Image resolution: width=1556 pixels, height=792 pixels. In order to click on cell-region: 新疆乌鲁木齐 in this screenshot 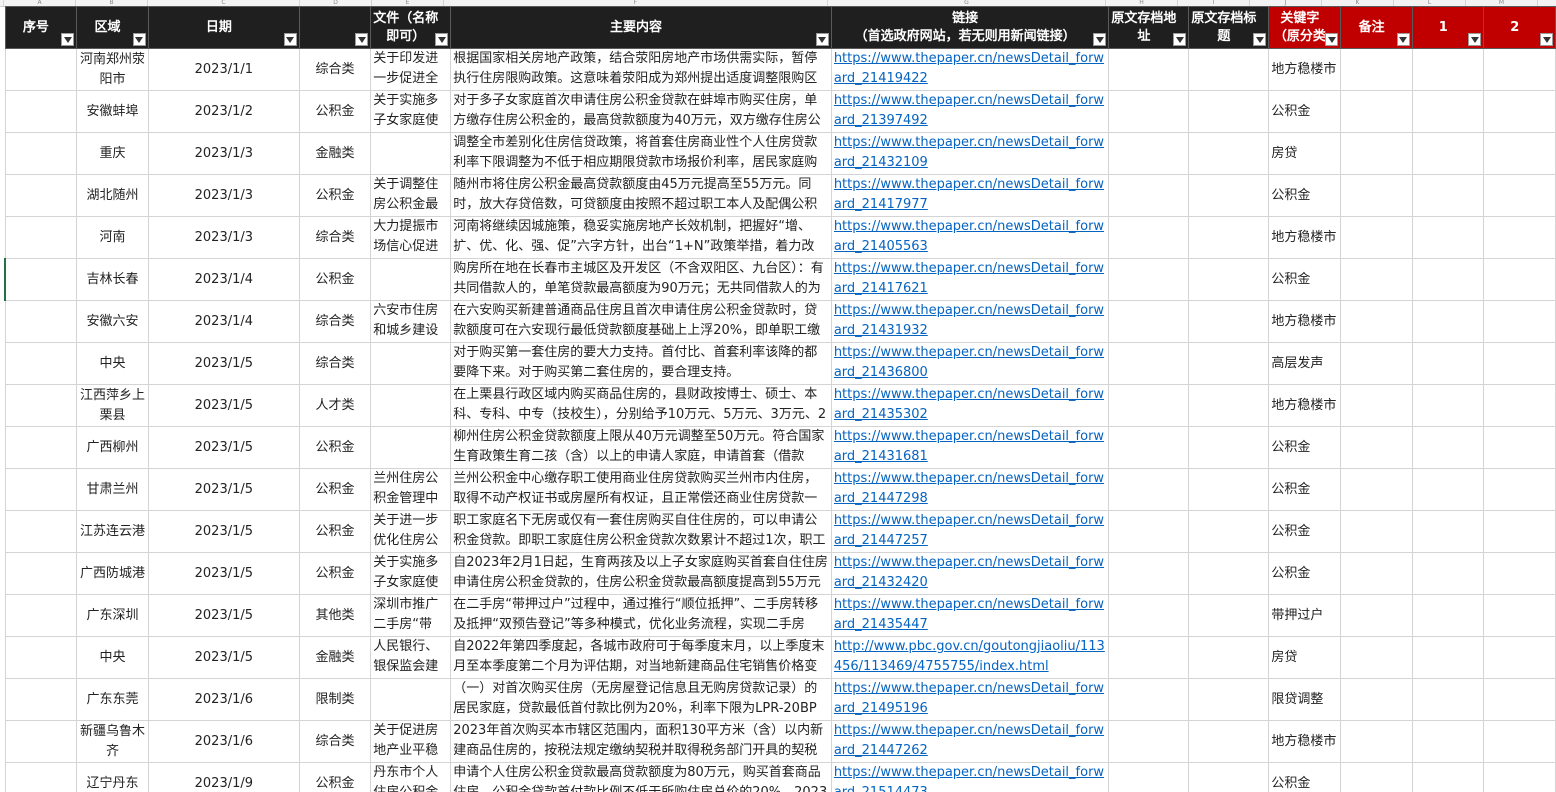, I will do `click(112, 741)`.